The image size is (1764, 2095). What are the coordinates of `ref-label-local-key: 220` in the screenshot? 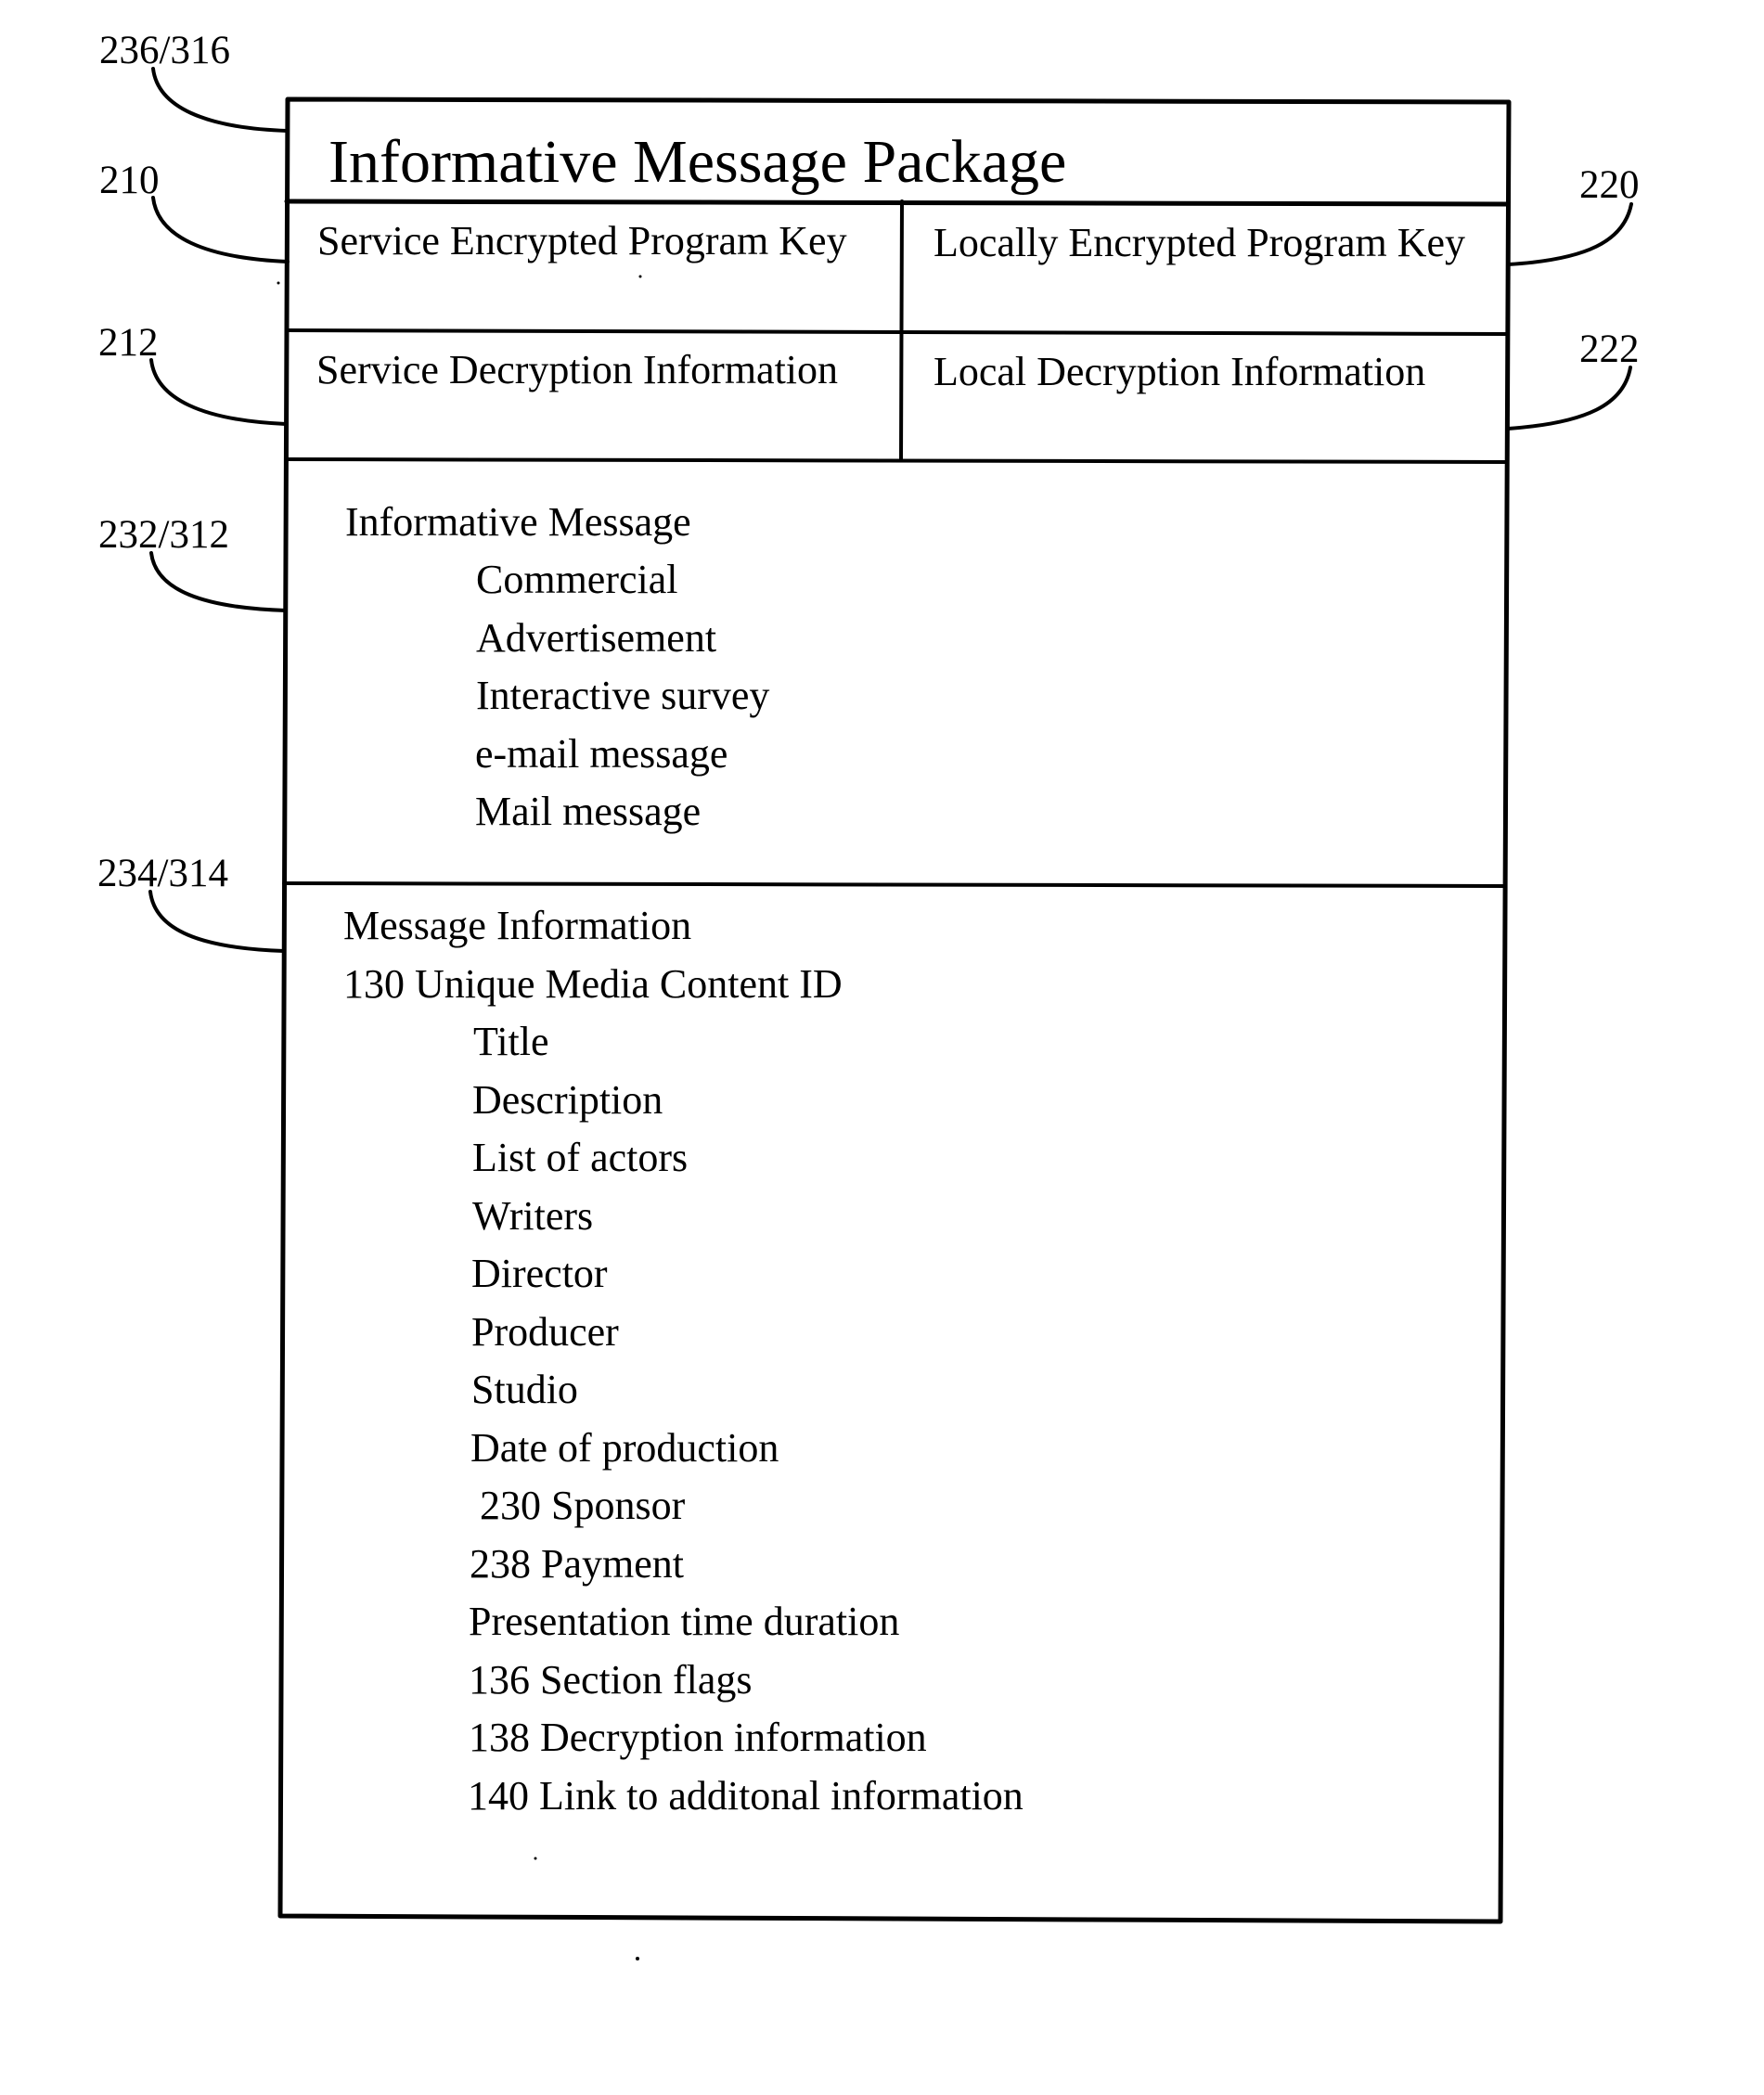 It's located at (1610, 185).